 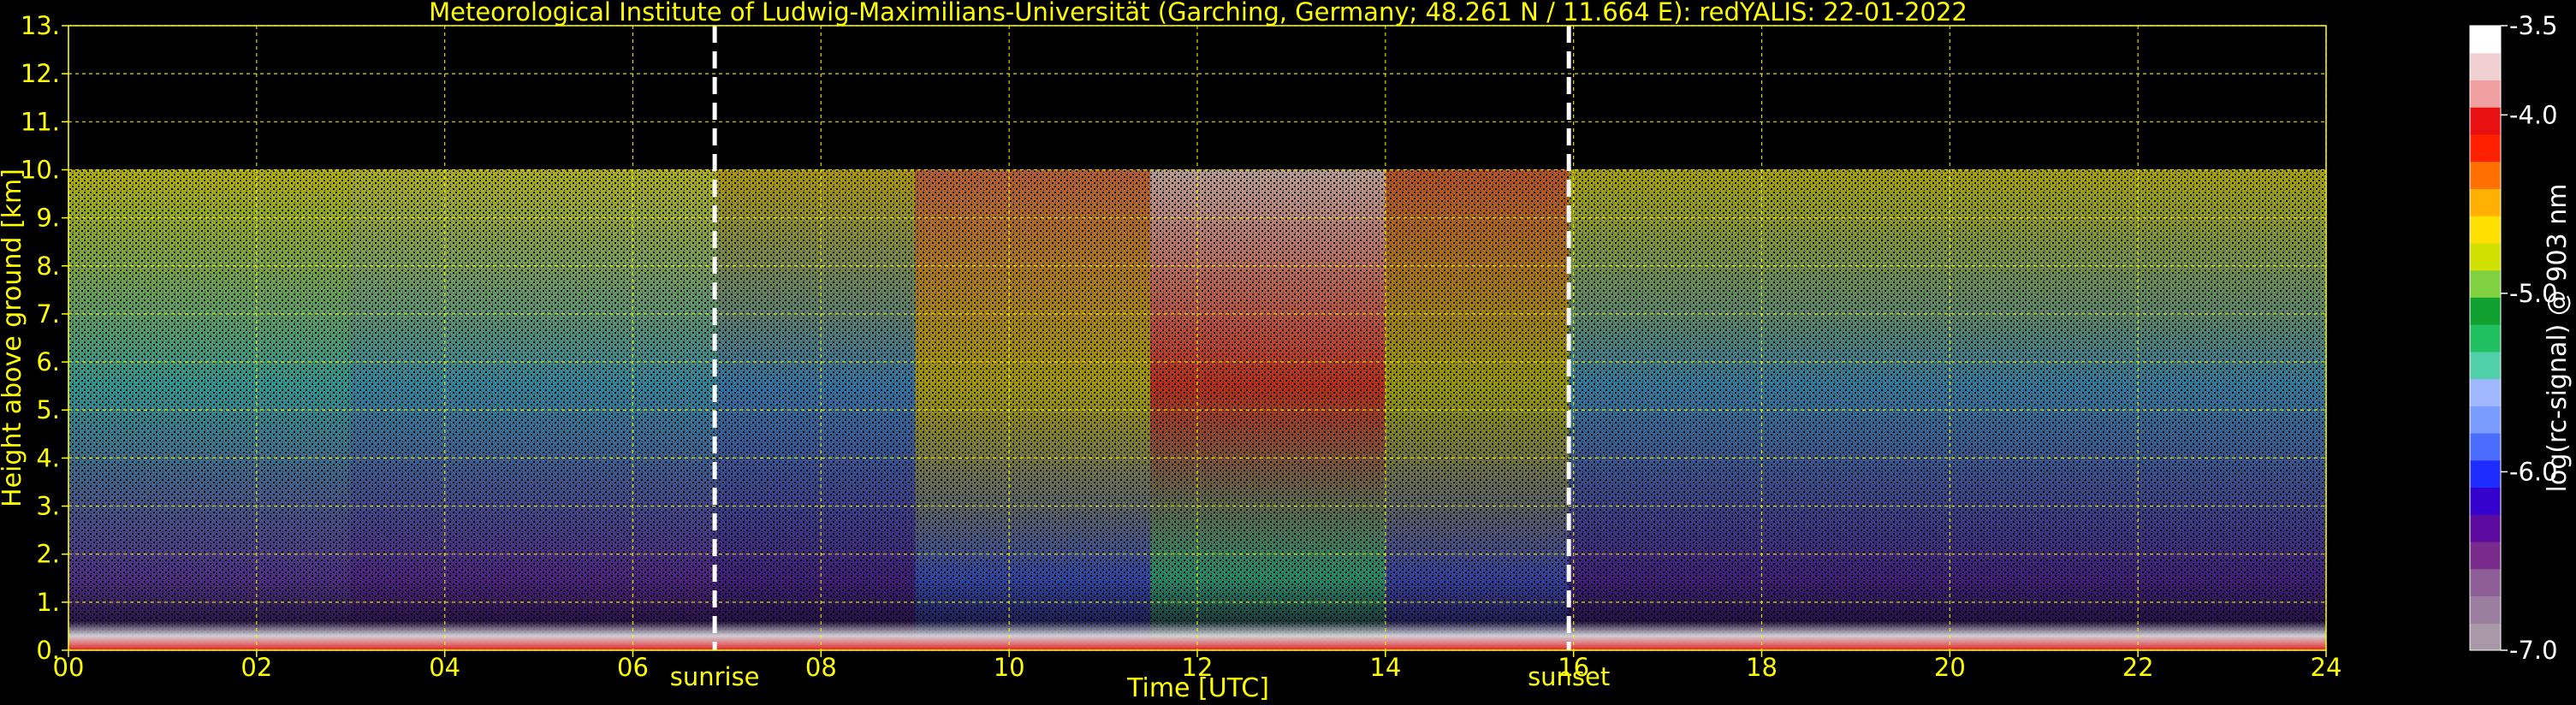 I want to click on y-tick-label: 5., so click(x=48, y=409).